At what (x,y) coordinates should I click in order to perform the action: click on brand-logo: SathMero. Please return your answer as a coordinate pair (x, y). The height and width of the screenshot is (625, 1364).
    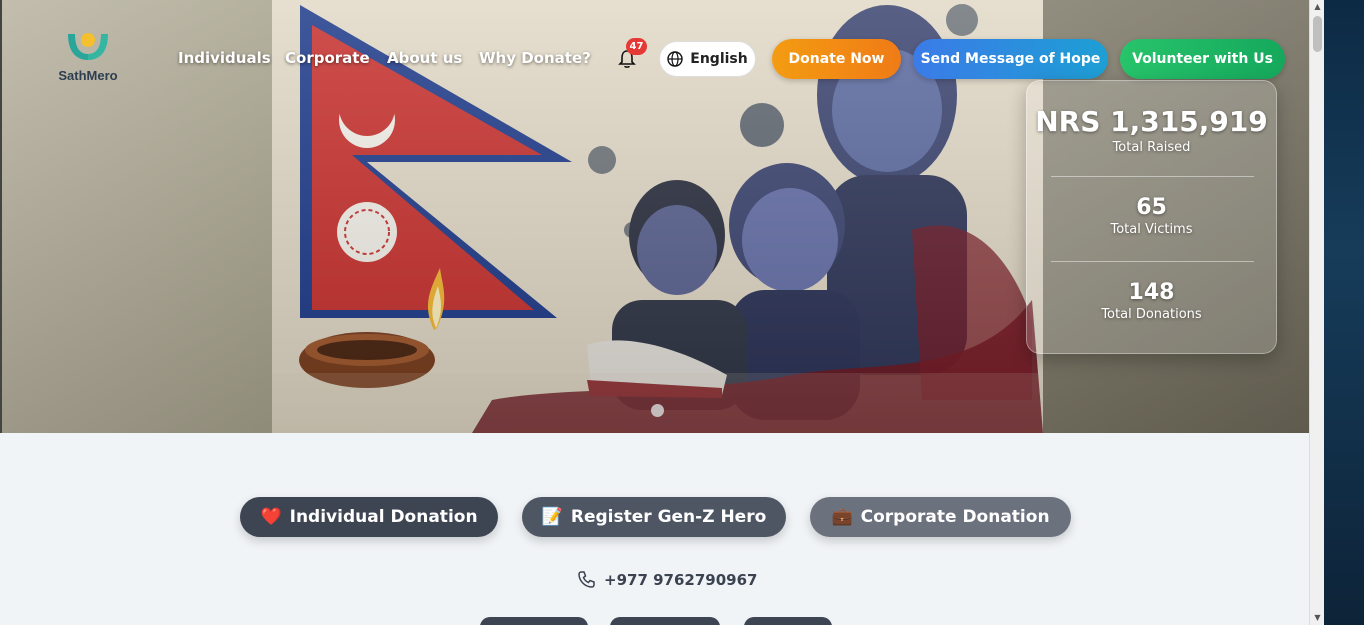
    Looking at the image, I should click on (88, 58).